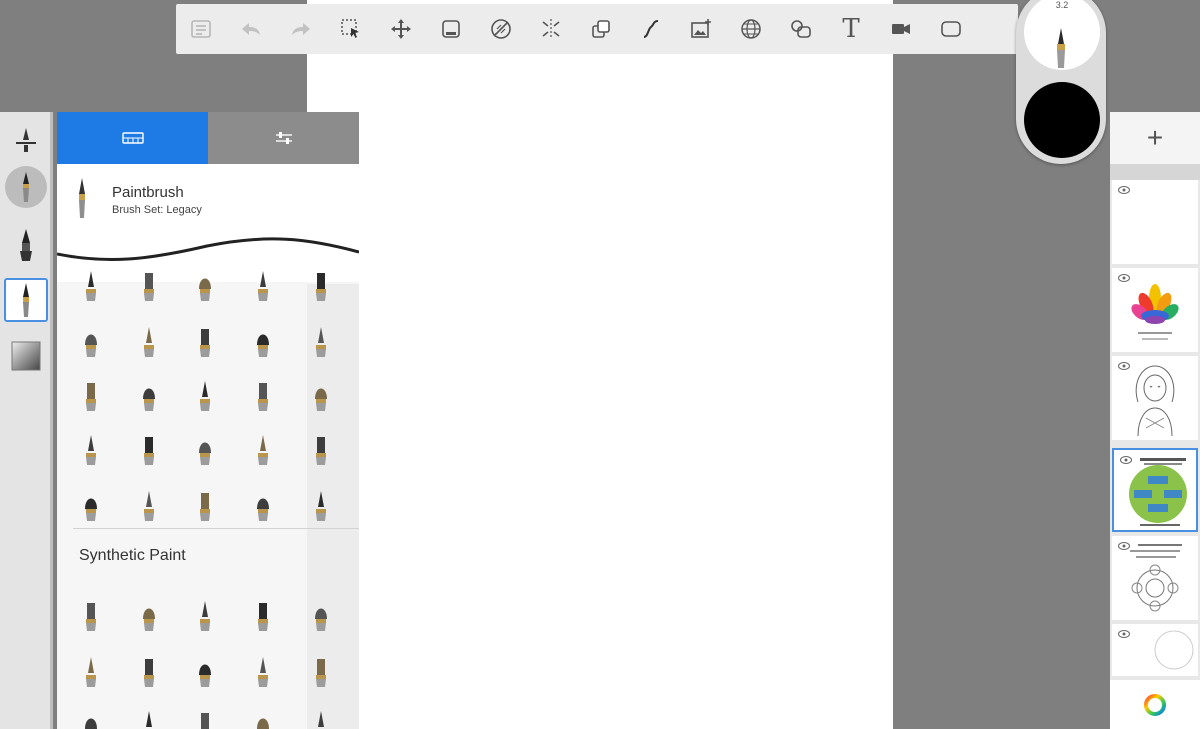 This screenshot has height=729, width=1200. I want to click on selection-button, so click(351, 29).